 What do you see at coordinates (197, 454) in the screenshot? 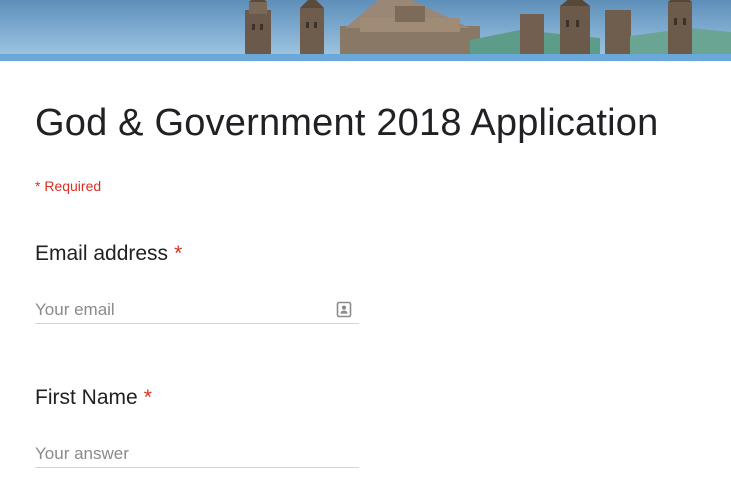
I see `first-name-field` at bounding box center [197, 454].